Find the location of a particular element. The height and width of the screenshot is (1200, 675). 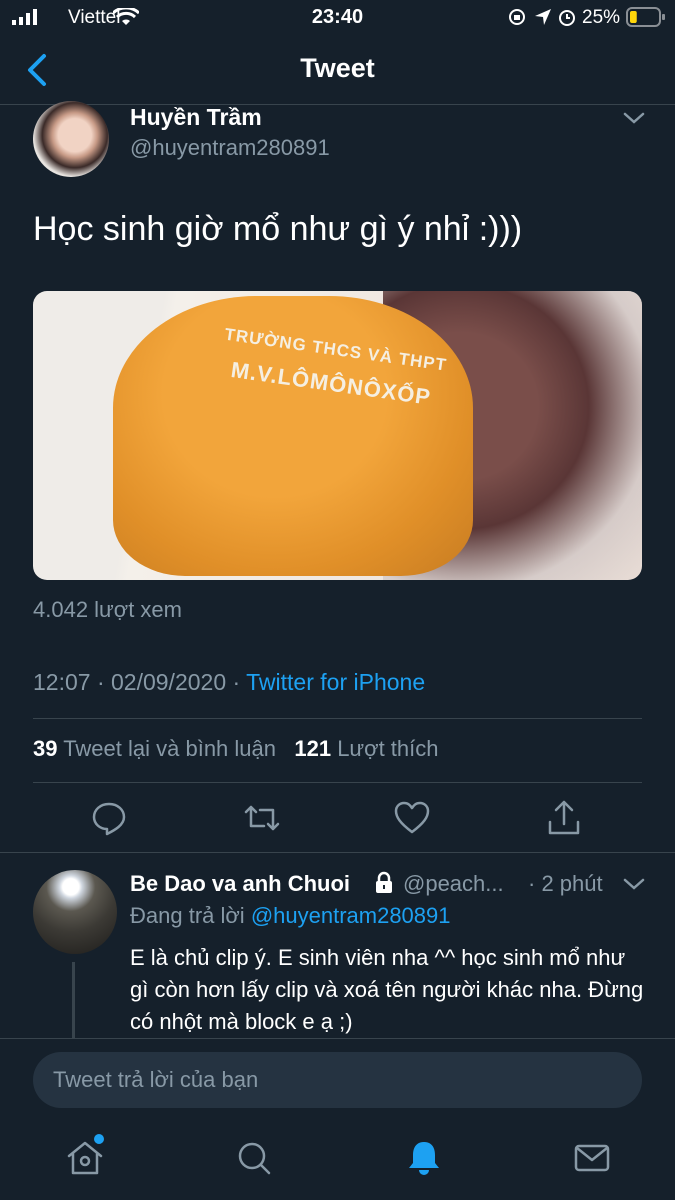

tweet-timestamp: 12:07 · 02/09/2020 · Twitter for iPhone is located at coordinates (229, 682).